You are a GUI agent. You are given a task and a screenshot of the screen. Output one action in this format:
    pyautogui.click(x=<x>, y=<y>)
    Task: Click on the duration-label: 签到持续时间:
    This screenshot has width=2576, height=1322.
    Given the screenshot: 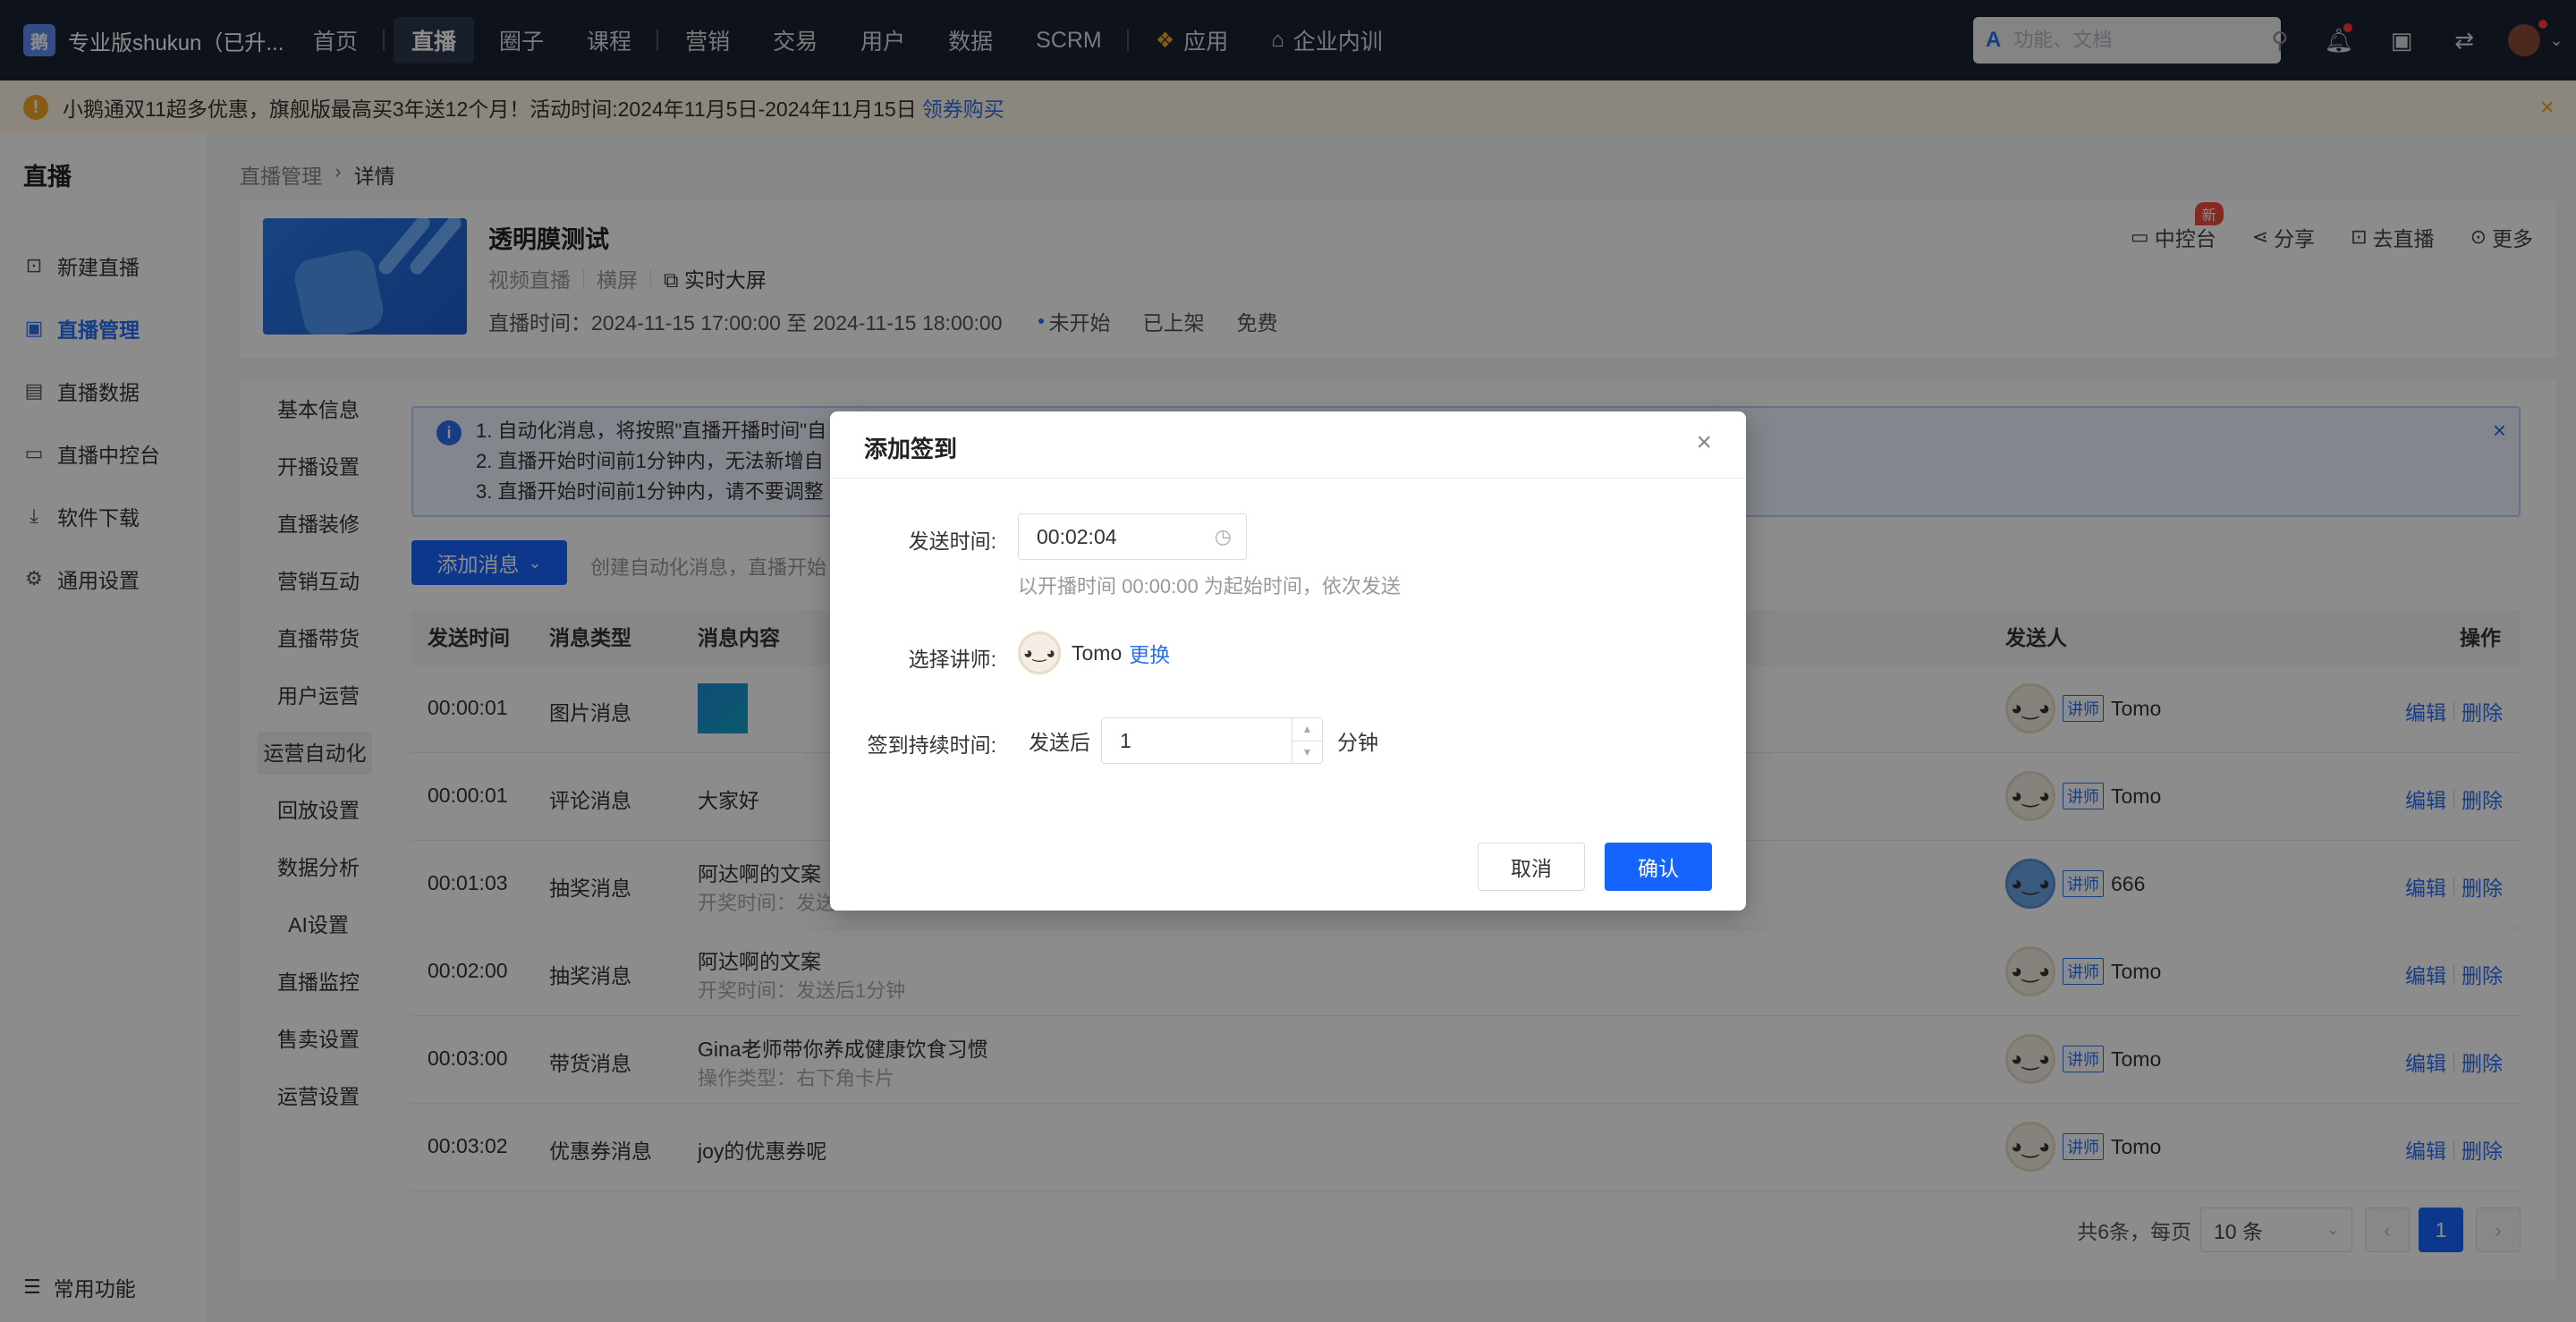 What is the action you would take?
    pyautogui.click(x=931, y=745)
    